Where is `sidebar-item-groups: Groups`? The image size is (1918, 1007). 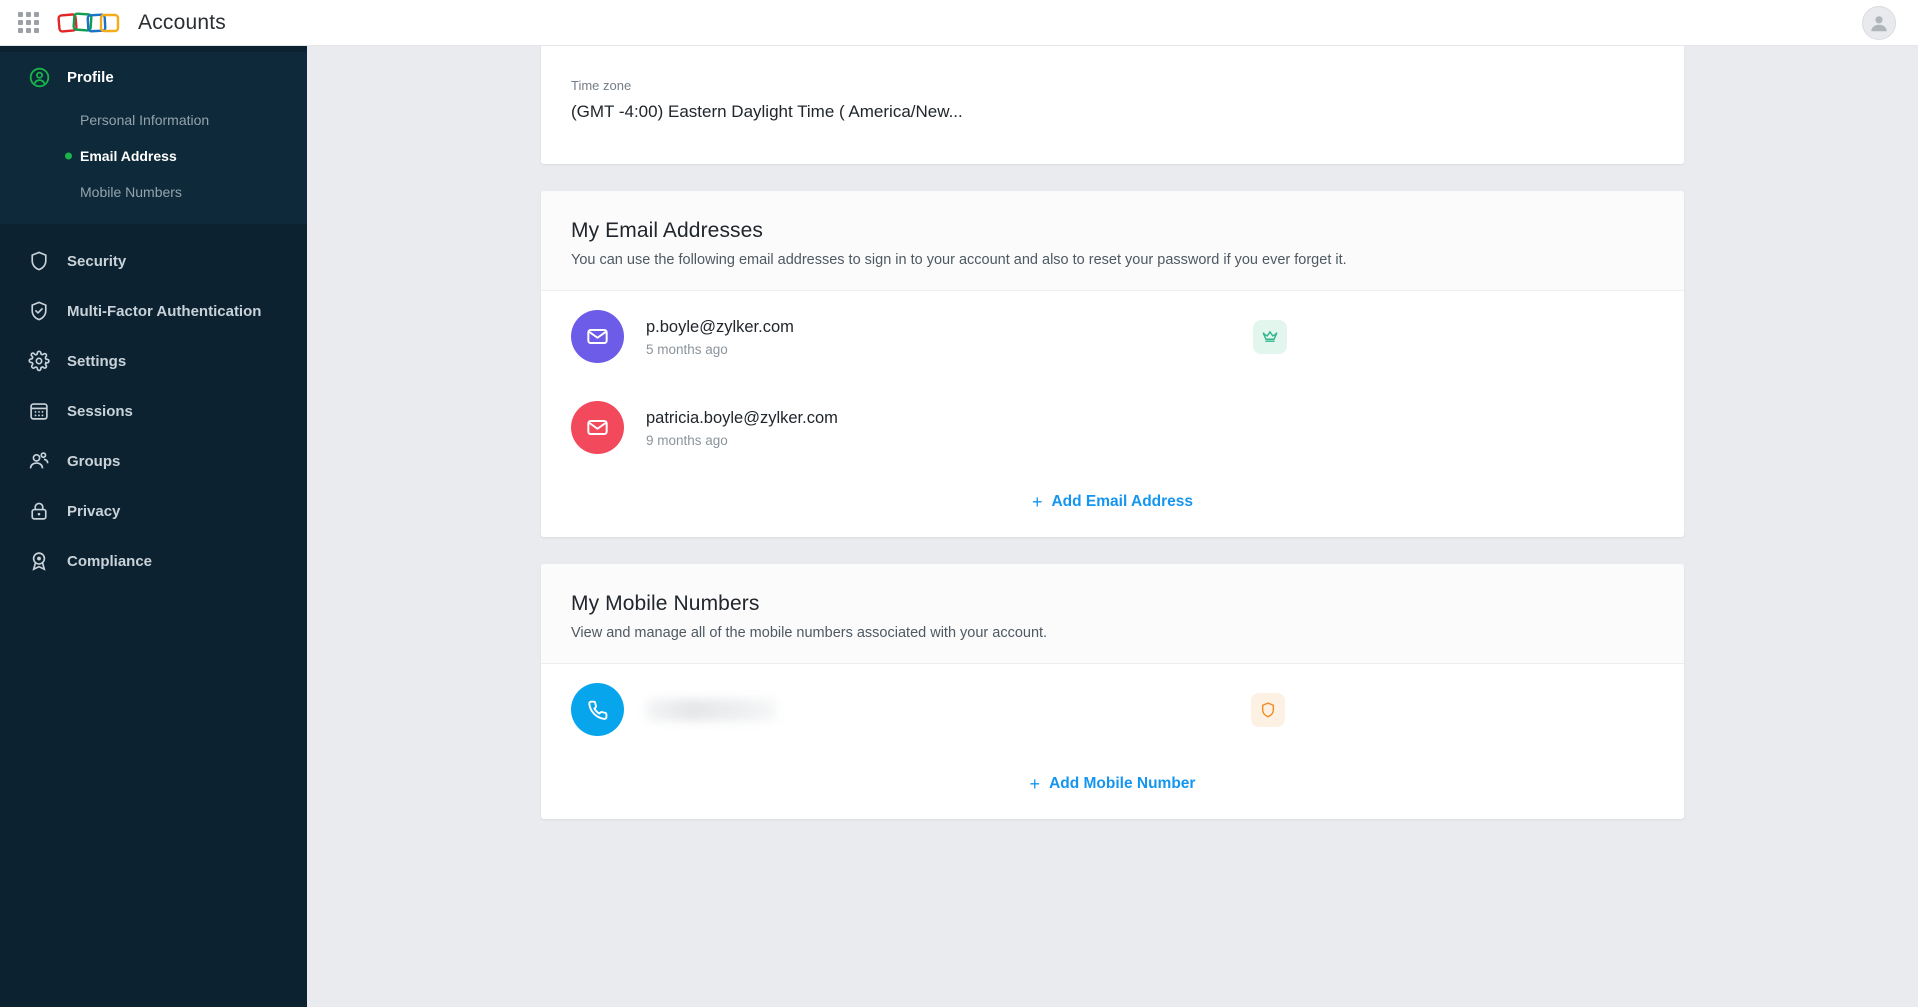
sidebar-item-groups: Groups is located at coordinates (153, 461).